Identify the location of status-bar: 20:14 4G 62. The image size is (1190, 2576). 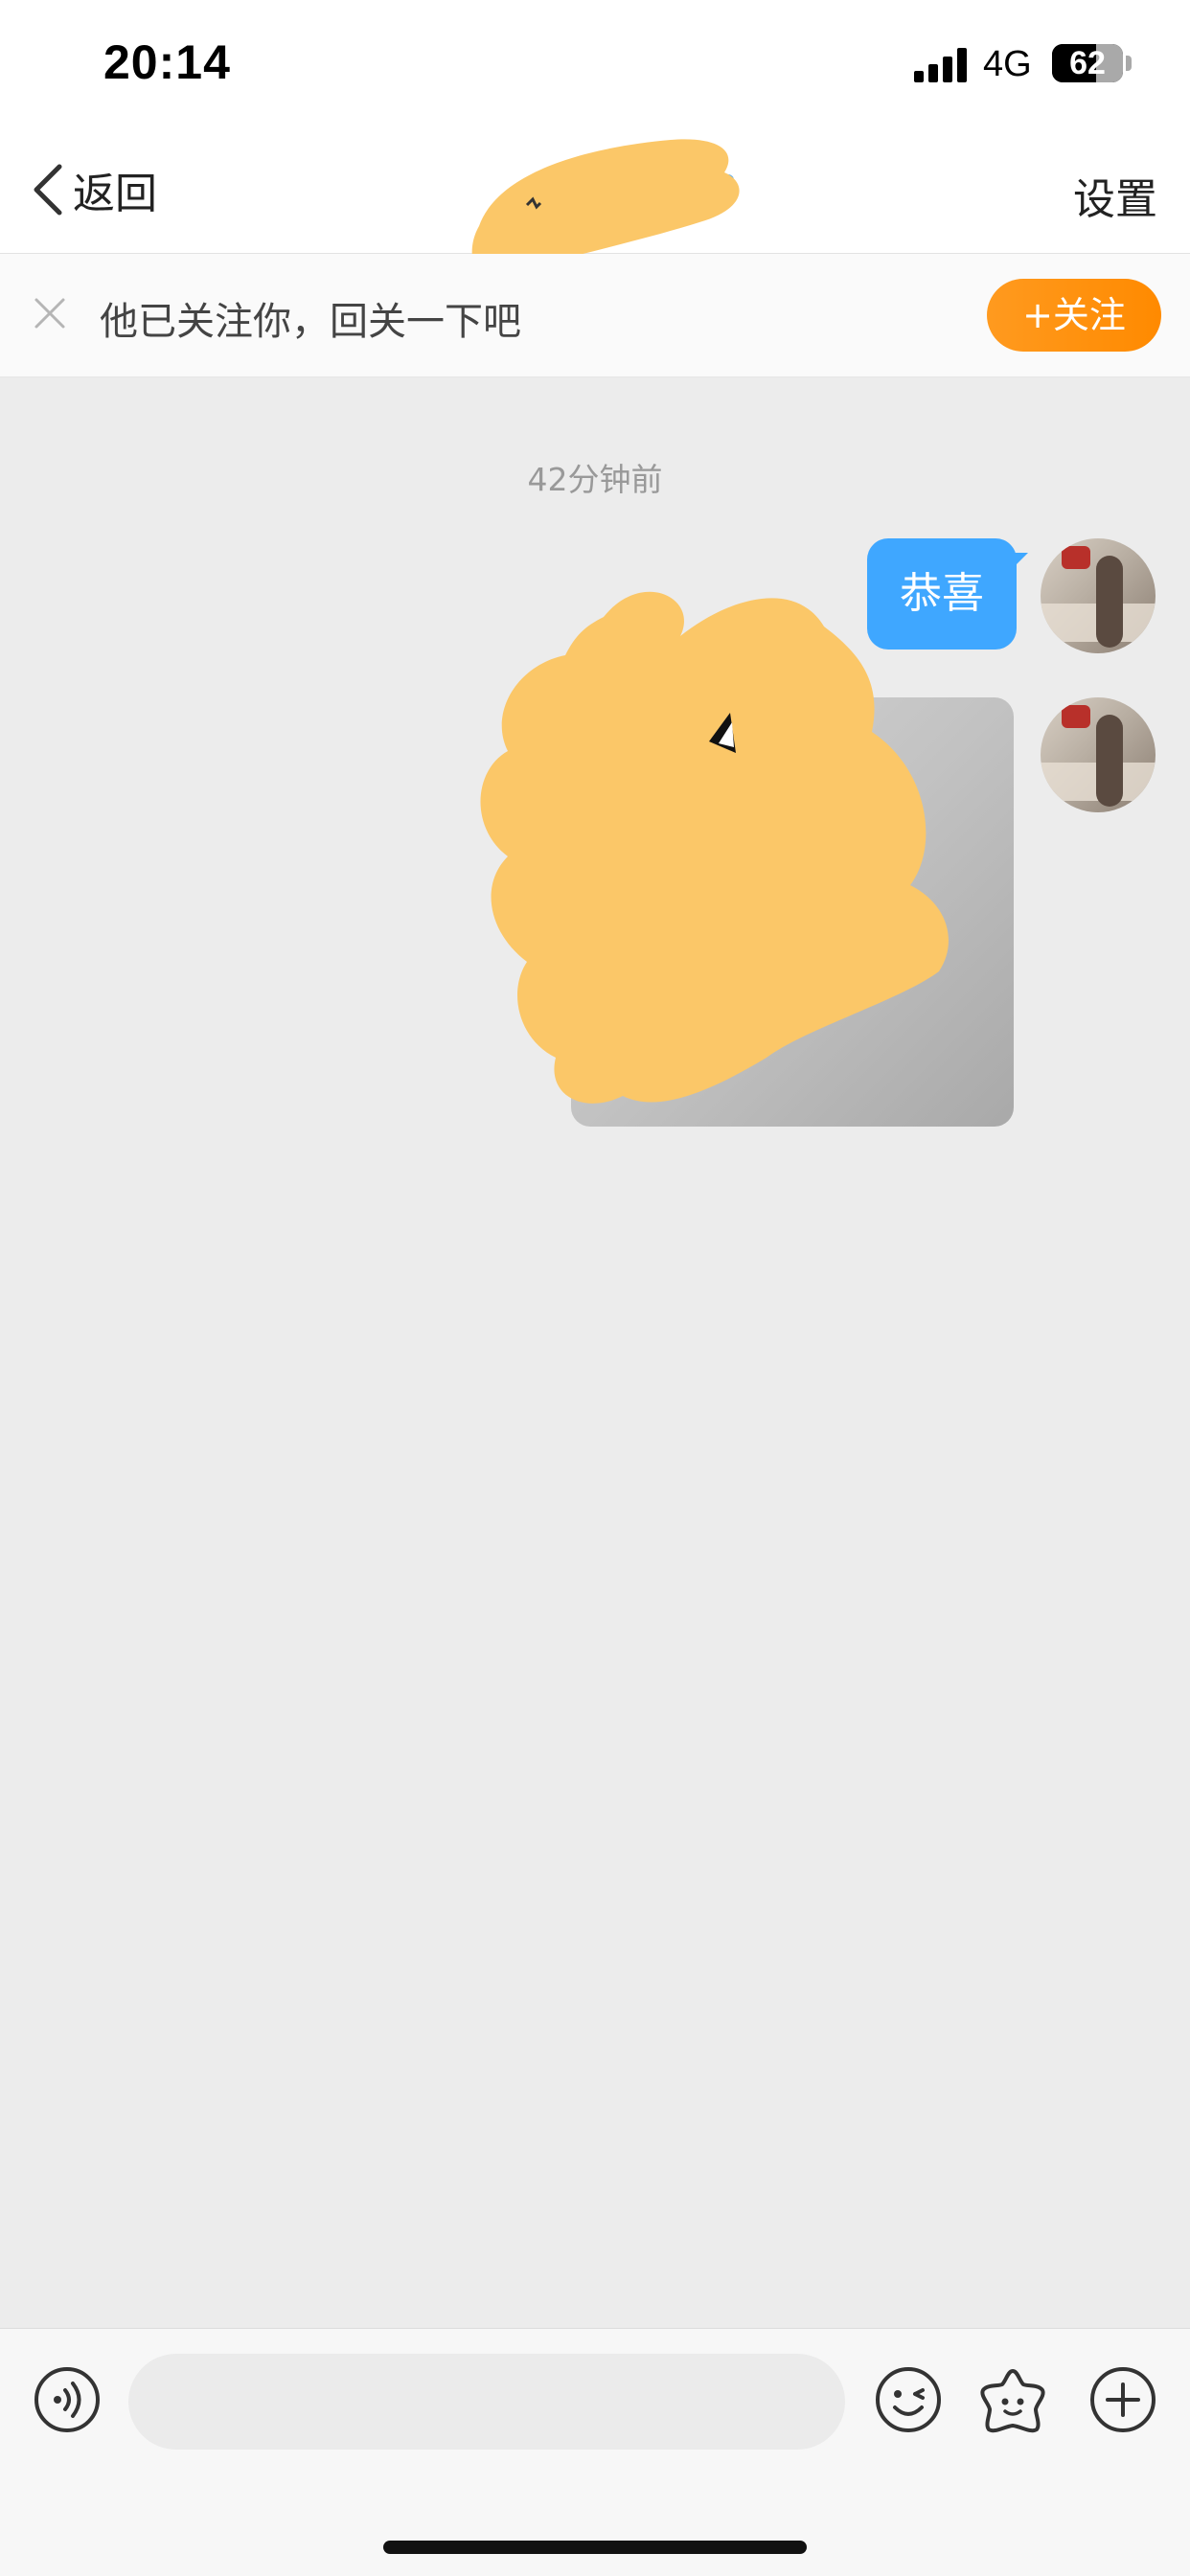
(595, 63).